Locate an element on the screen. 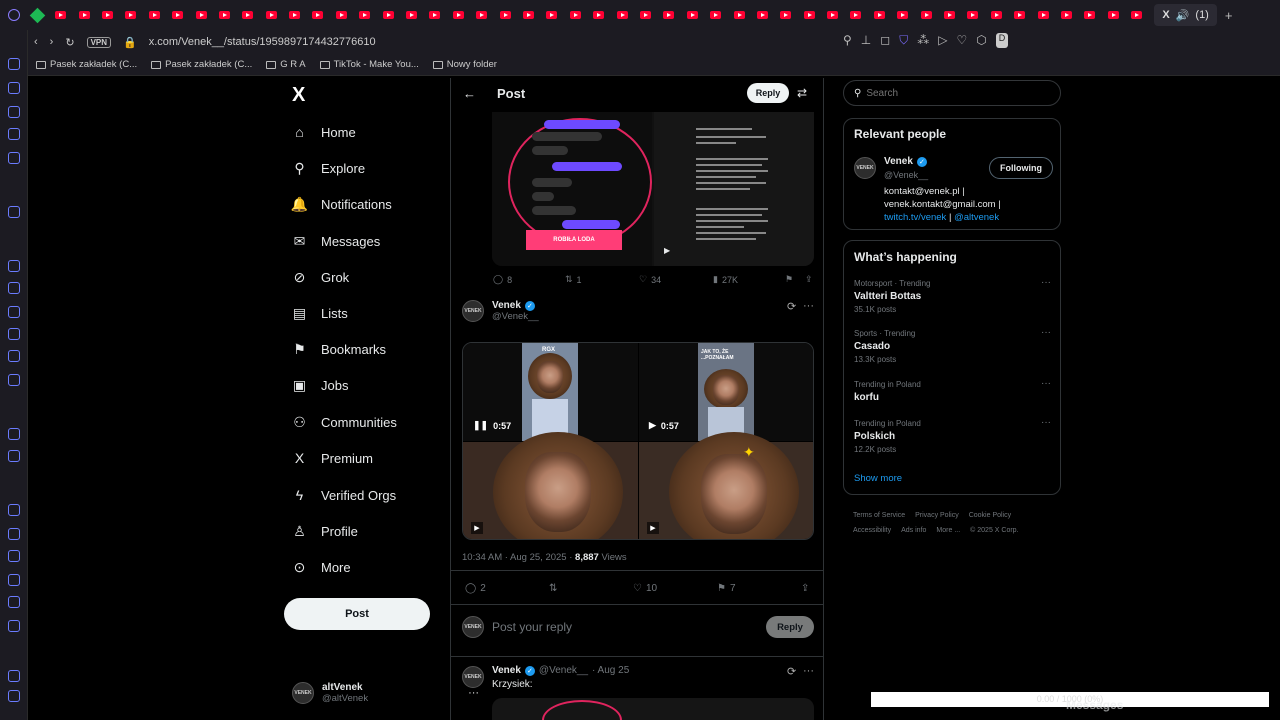 This screenshot has height=720, width=1280. avatar: VENEK is located at coordinates (473, 311).